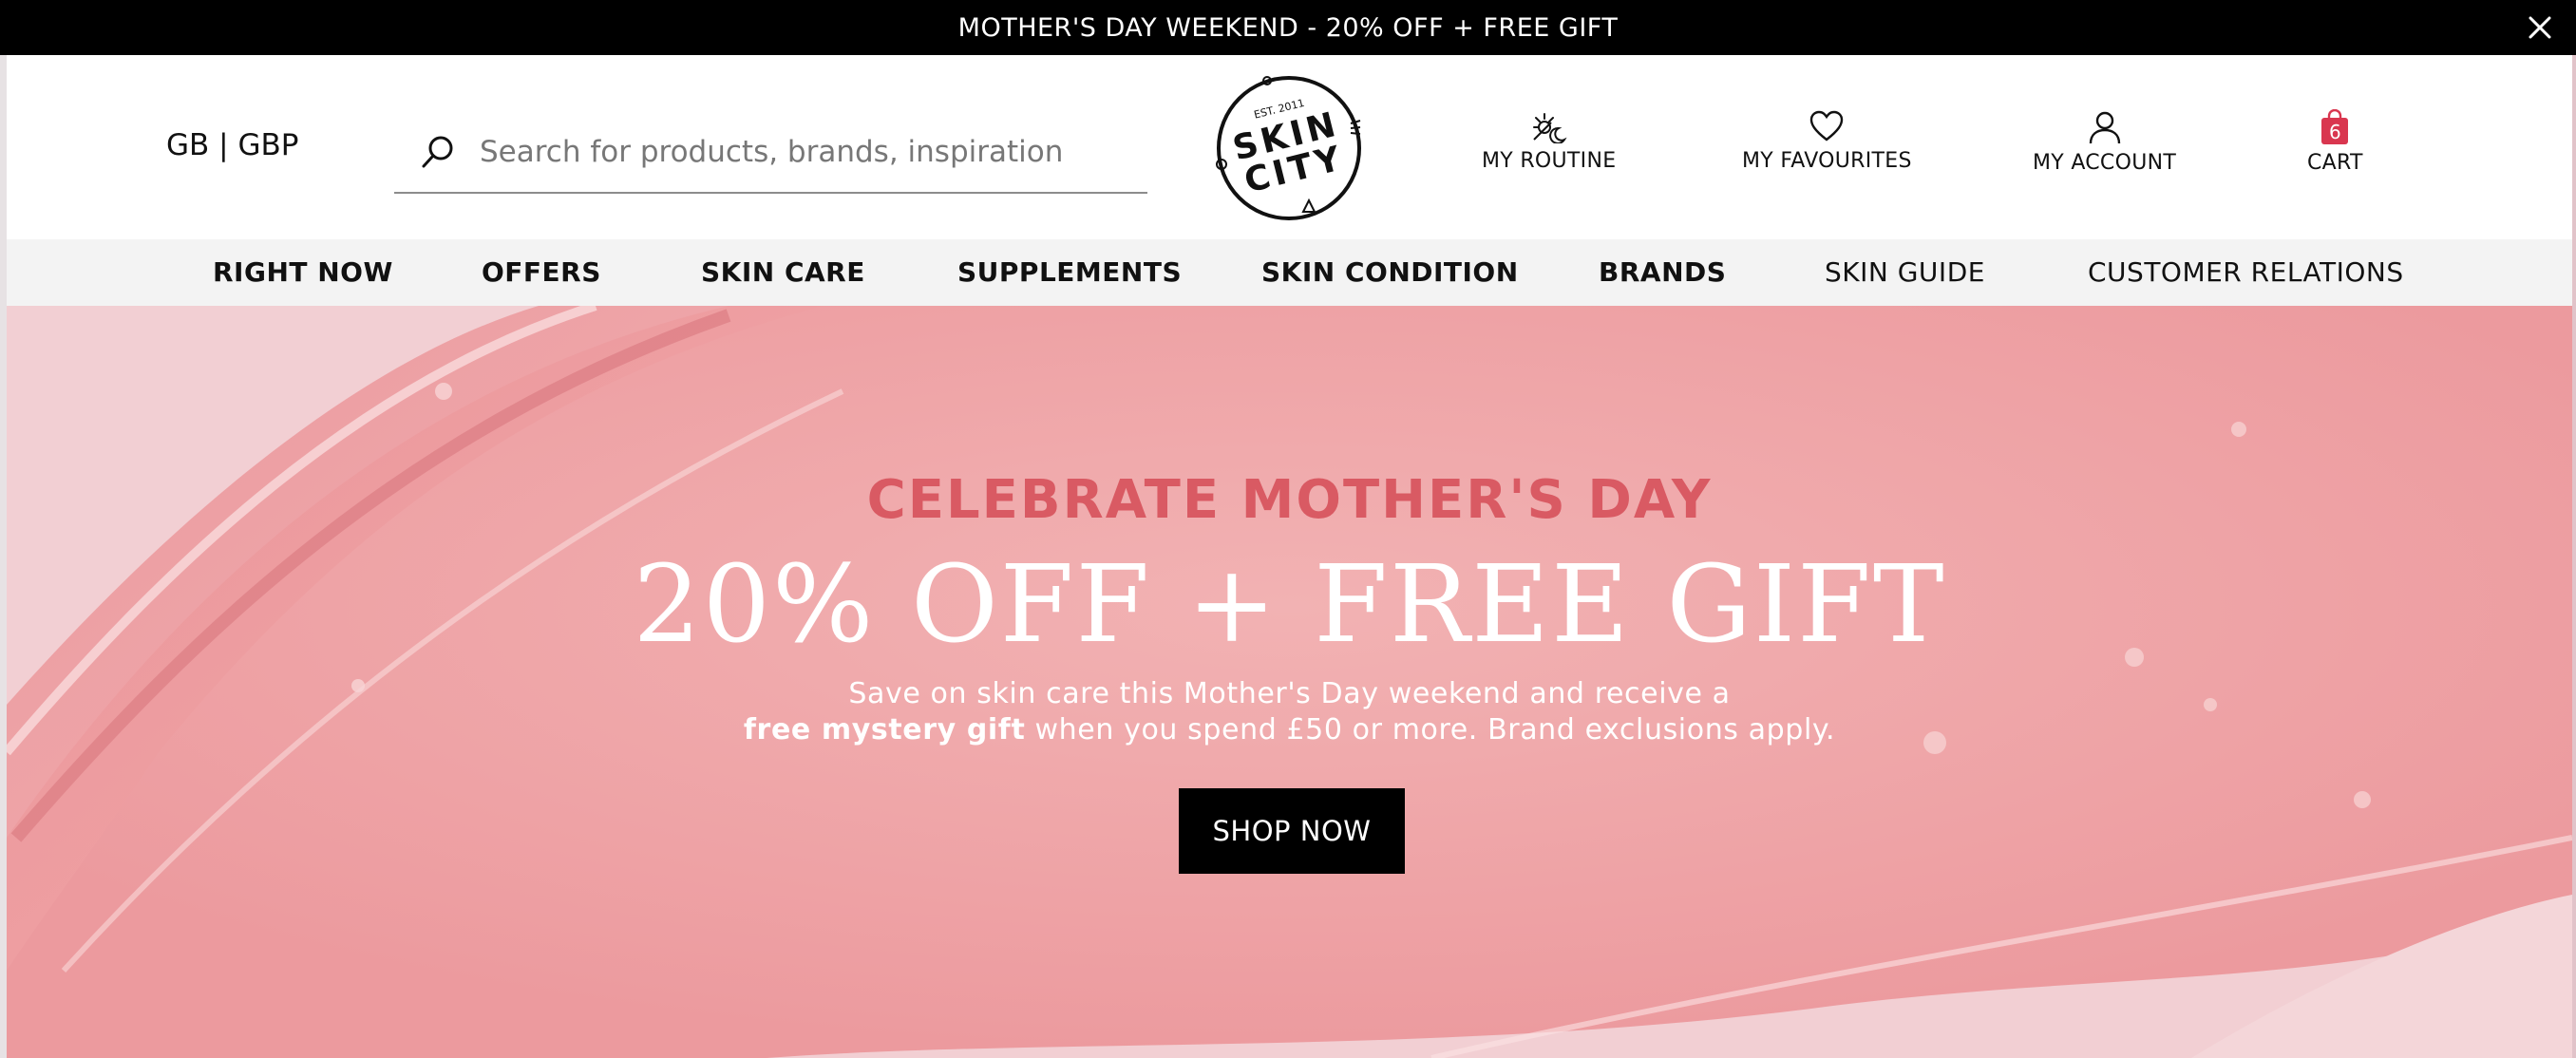 The image size is (2576, 1058). Describe the element at coordinates (2335, 163) in the screenshot. I see `cart-label: CART` at that location.